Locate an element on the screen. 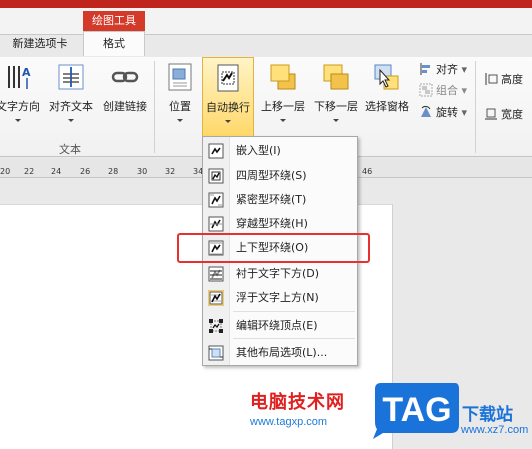  group-label: 组合 is located at coordinates (447, 90).